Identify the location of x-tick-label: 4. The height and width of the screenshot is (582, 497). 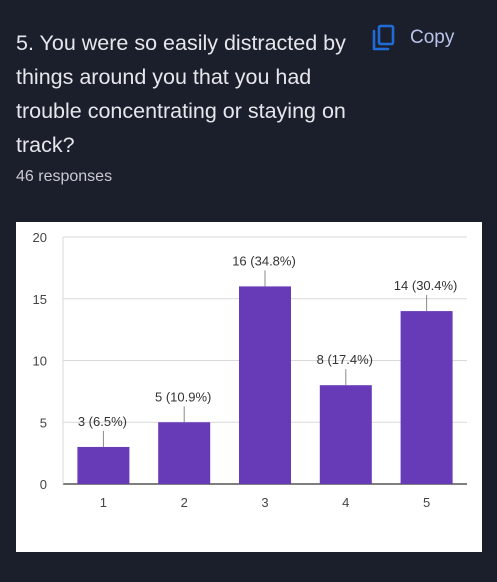
(345, 502).